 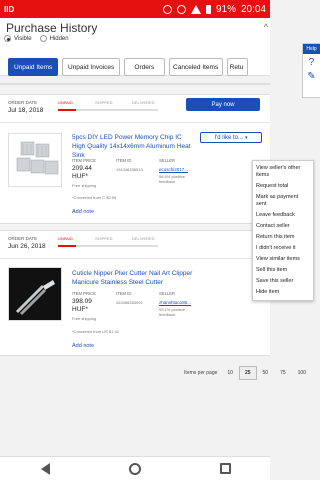 I want to click on back-icon, so click(x=45, y=469).